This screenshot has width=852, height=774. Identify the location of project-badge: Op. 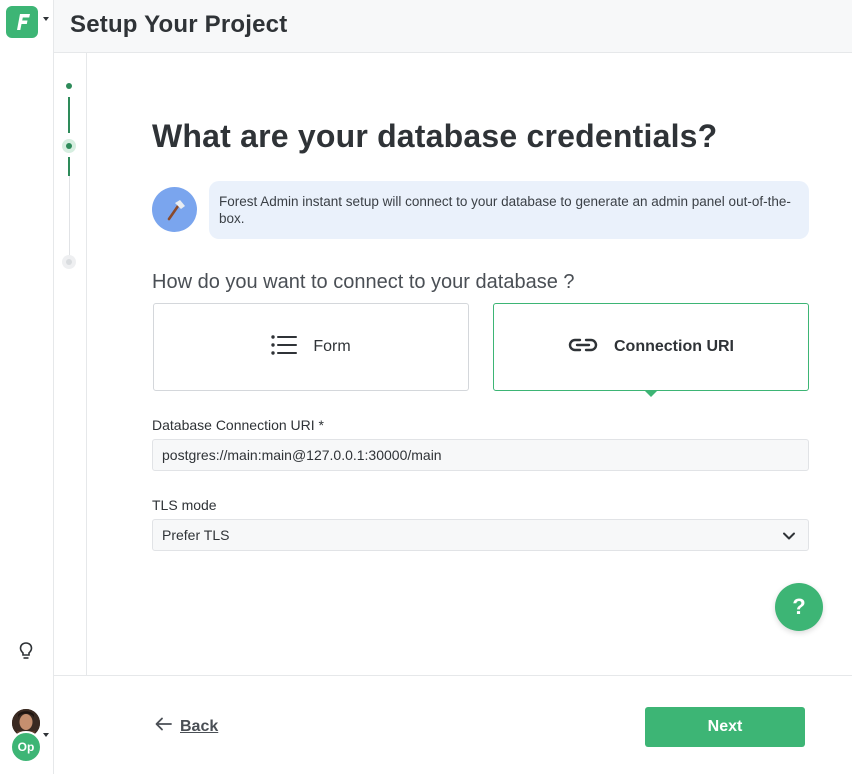
(26, 747).